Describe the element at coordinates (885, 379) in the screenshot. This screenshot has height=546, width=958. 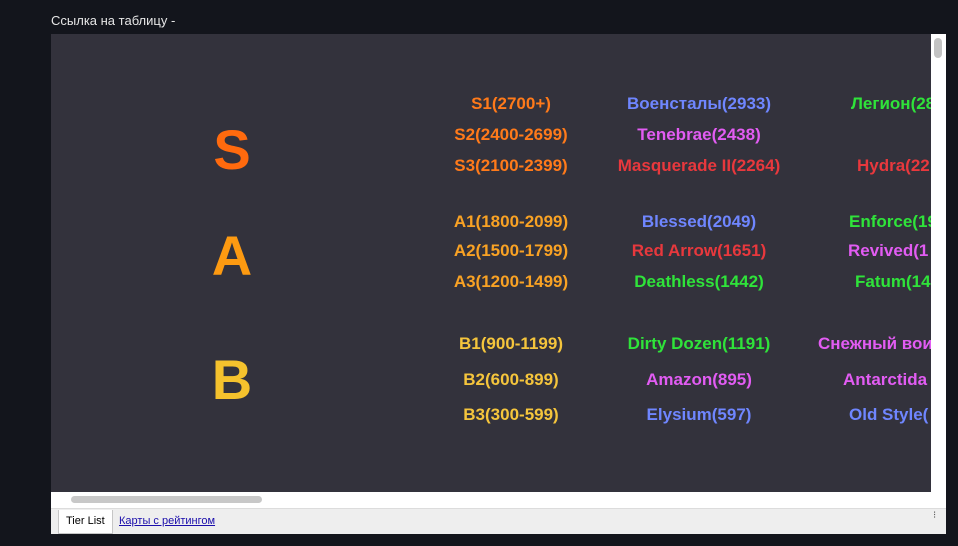
I see `clan-cell: Antarctida` at that location.